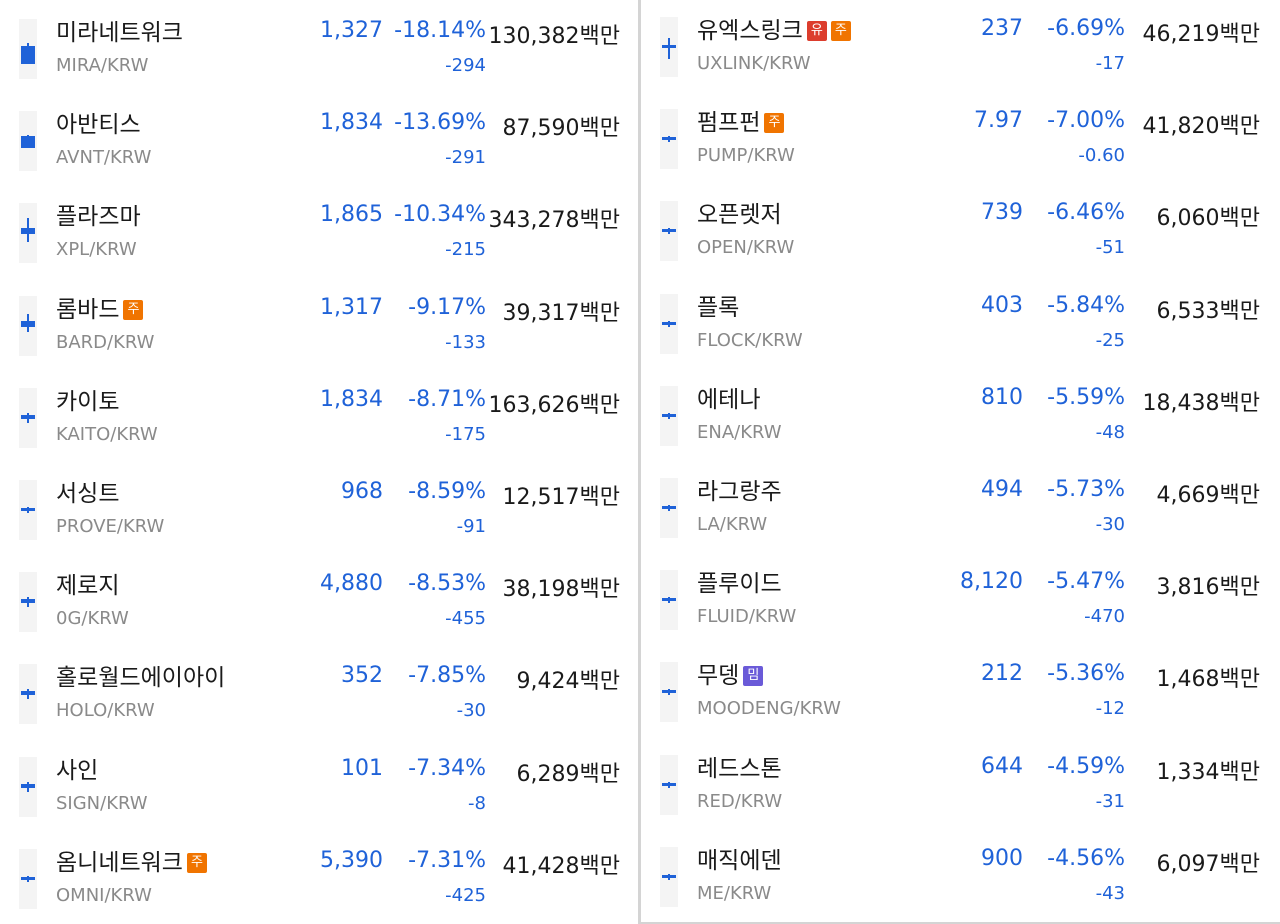  Describe the element at coordinates (960, 877) in the screenshot. I see `coin-row: 매직에덴 ME/KRW 900 -4.56% -43 6,097백만` at that location.